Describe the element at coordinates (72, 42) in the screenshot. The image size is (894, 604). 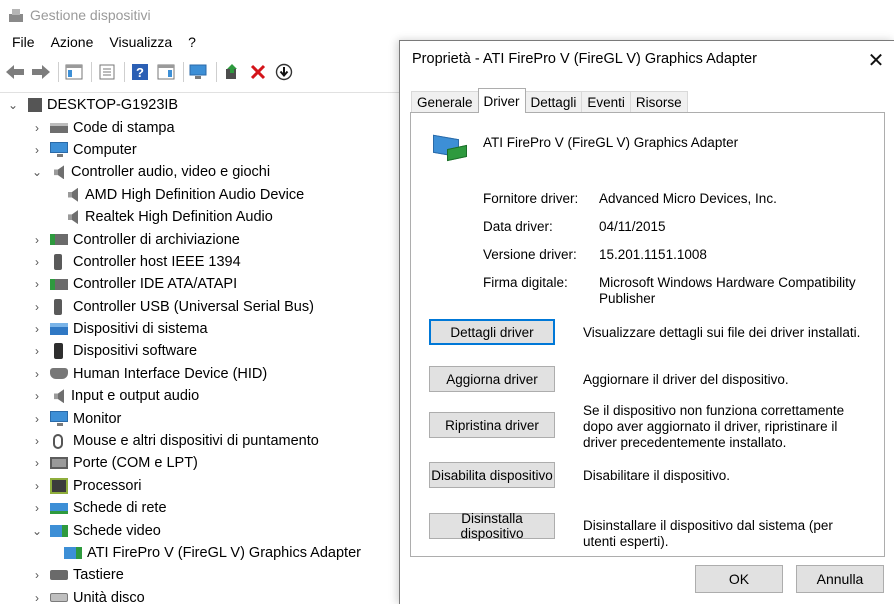
I see `menu-azione: Azione` at that location.